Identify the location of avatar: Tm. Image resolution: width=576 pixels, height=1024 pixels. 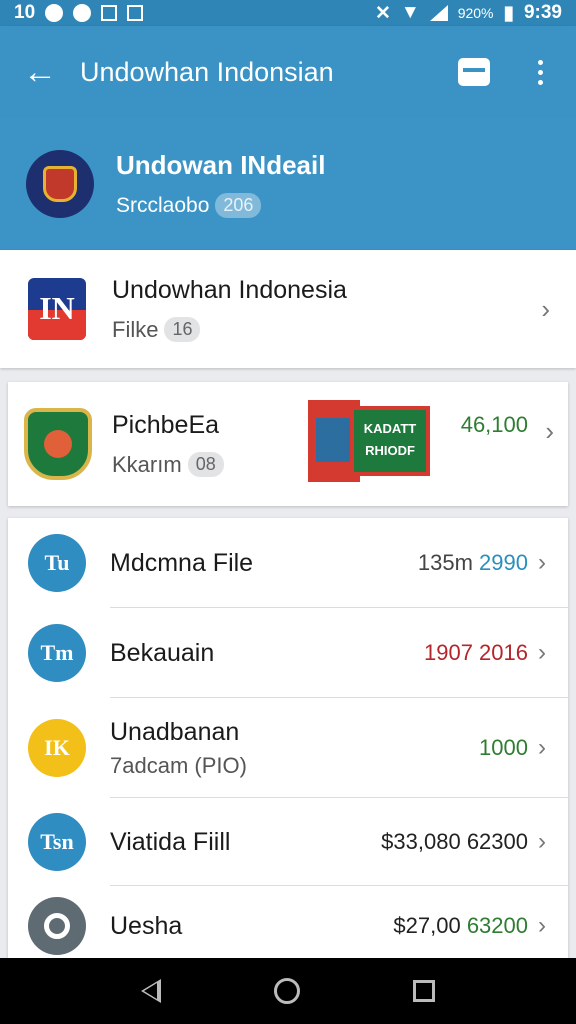
(57, 653).